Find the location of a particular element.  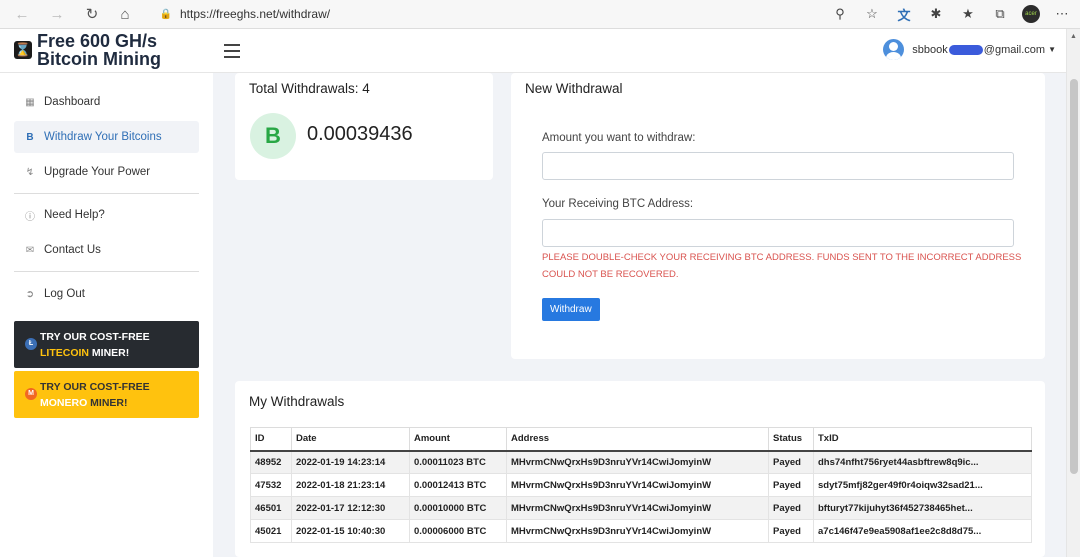

column-header-amount: Amount is located at coordinates (458, 439).